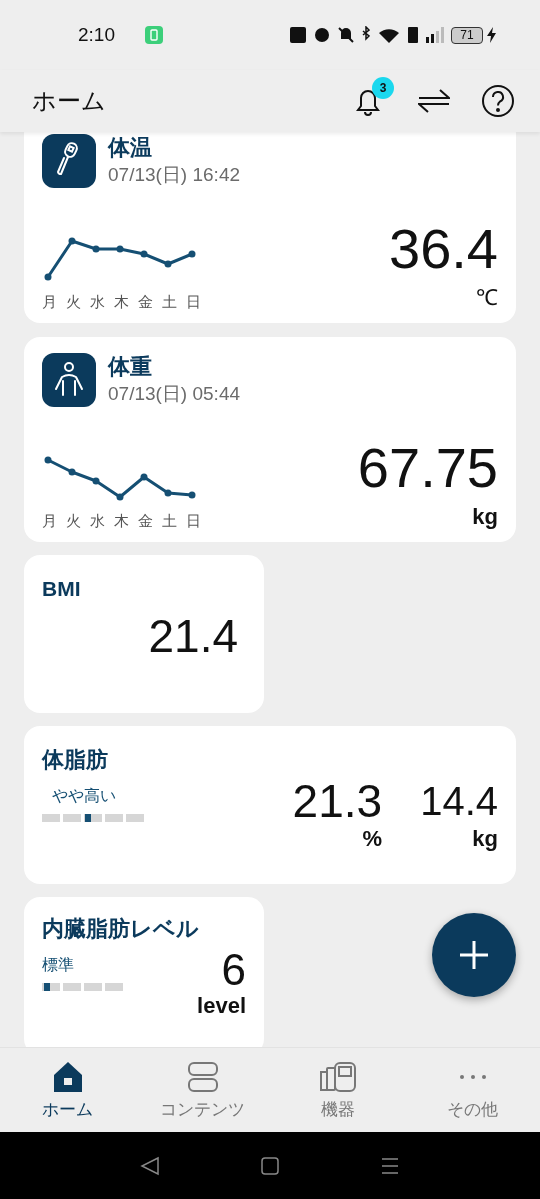 This screenshot has width=540, height=1199. I want to click on measurement-date: 07/13(日) 05:44, so click(174, 394).